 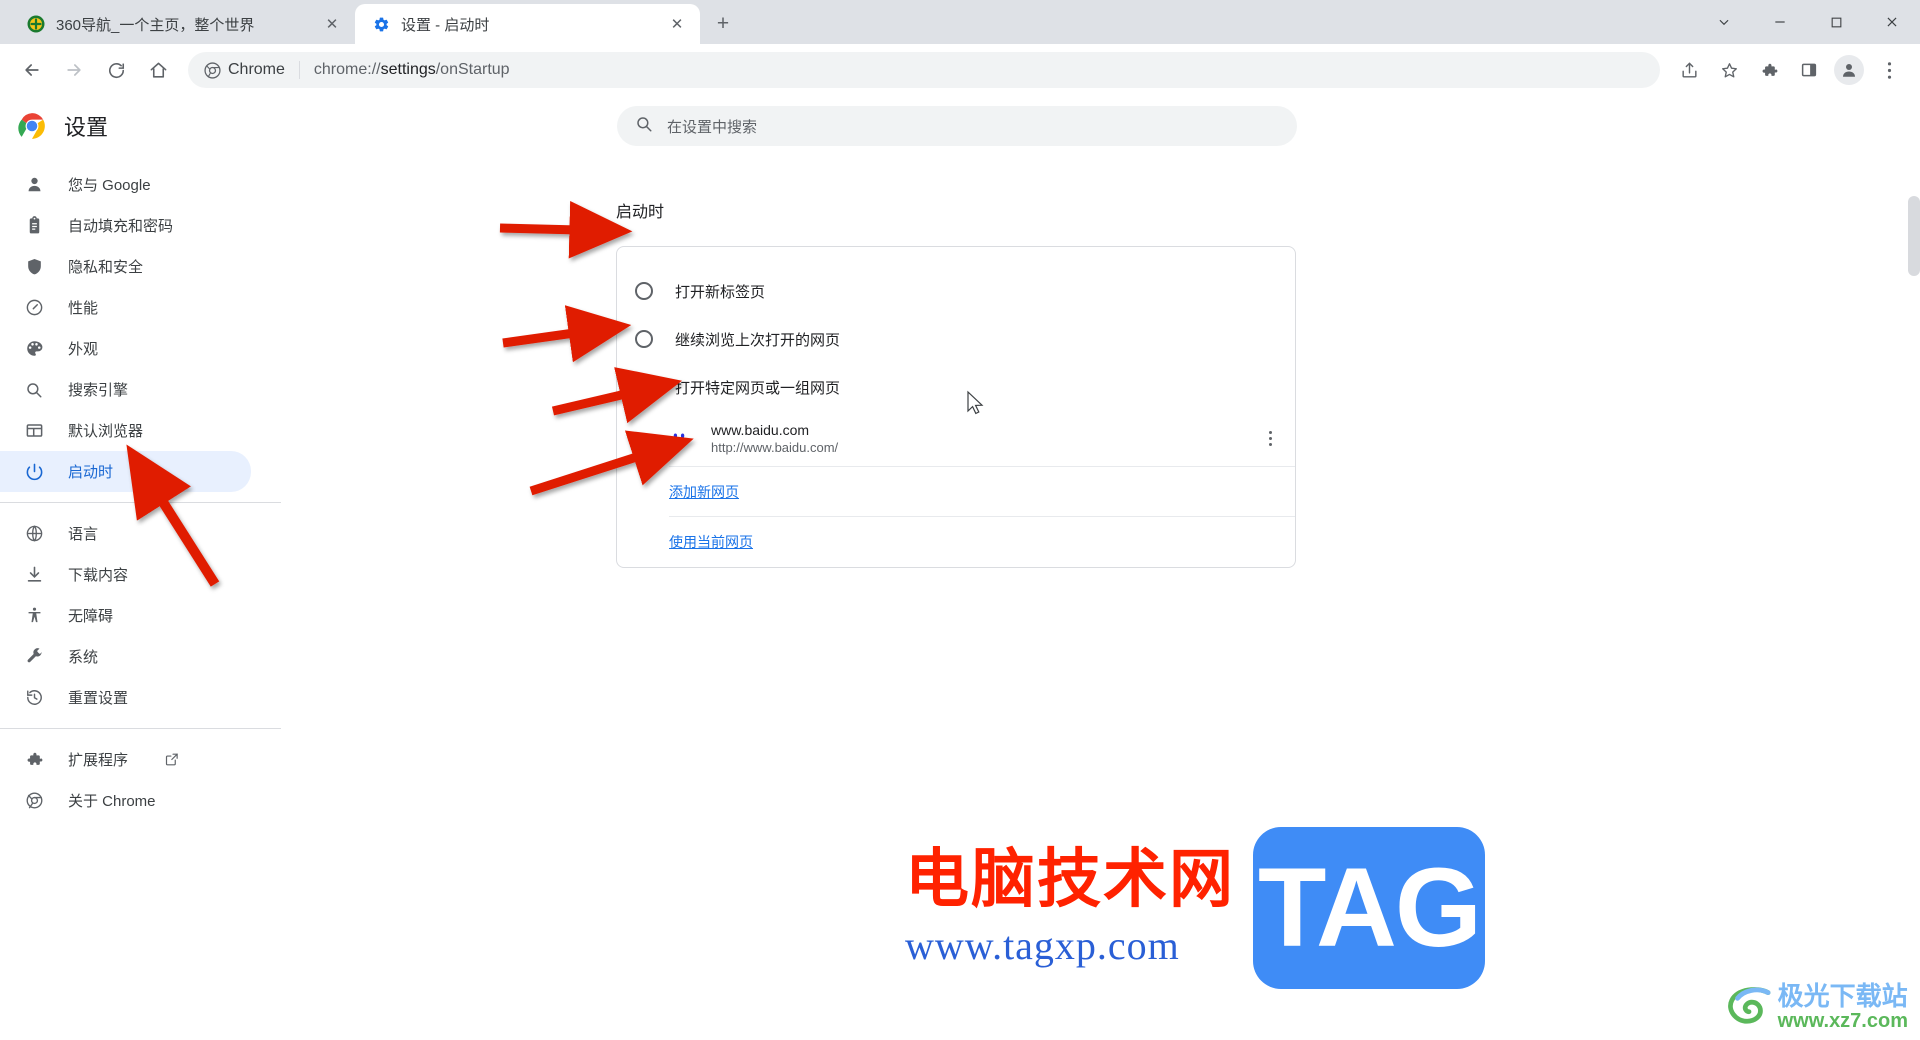 What do you see at coordinates (125, 656) in the screenshot?
I see `sidebar-item-system: 系统` at bounding box center [125, 656].